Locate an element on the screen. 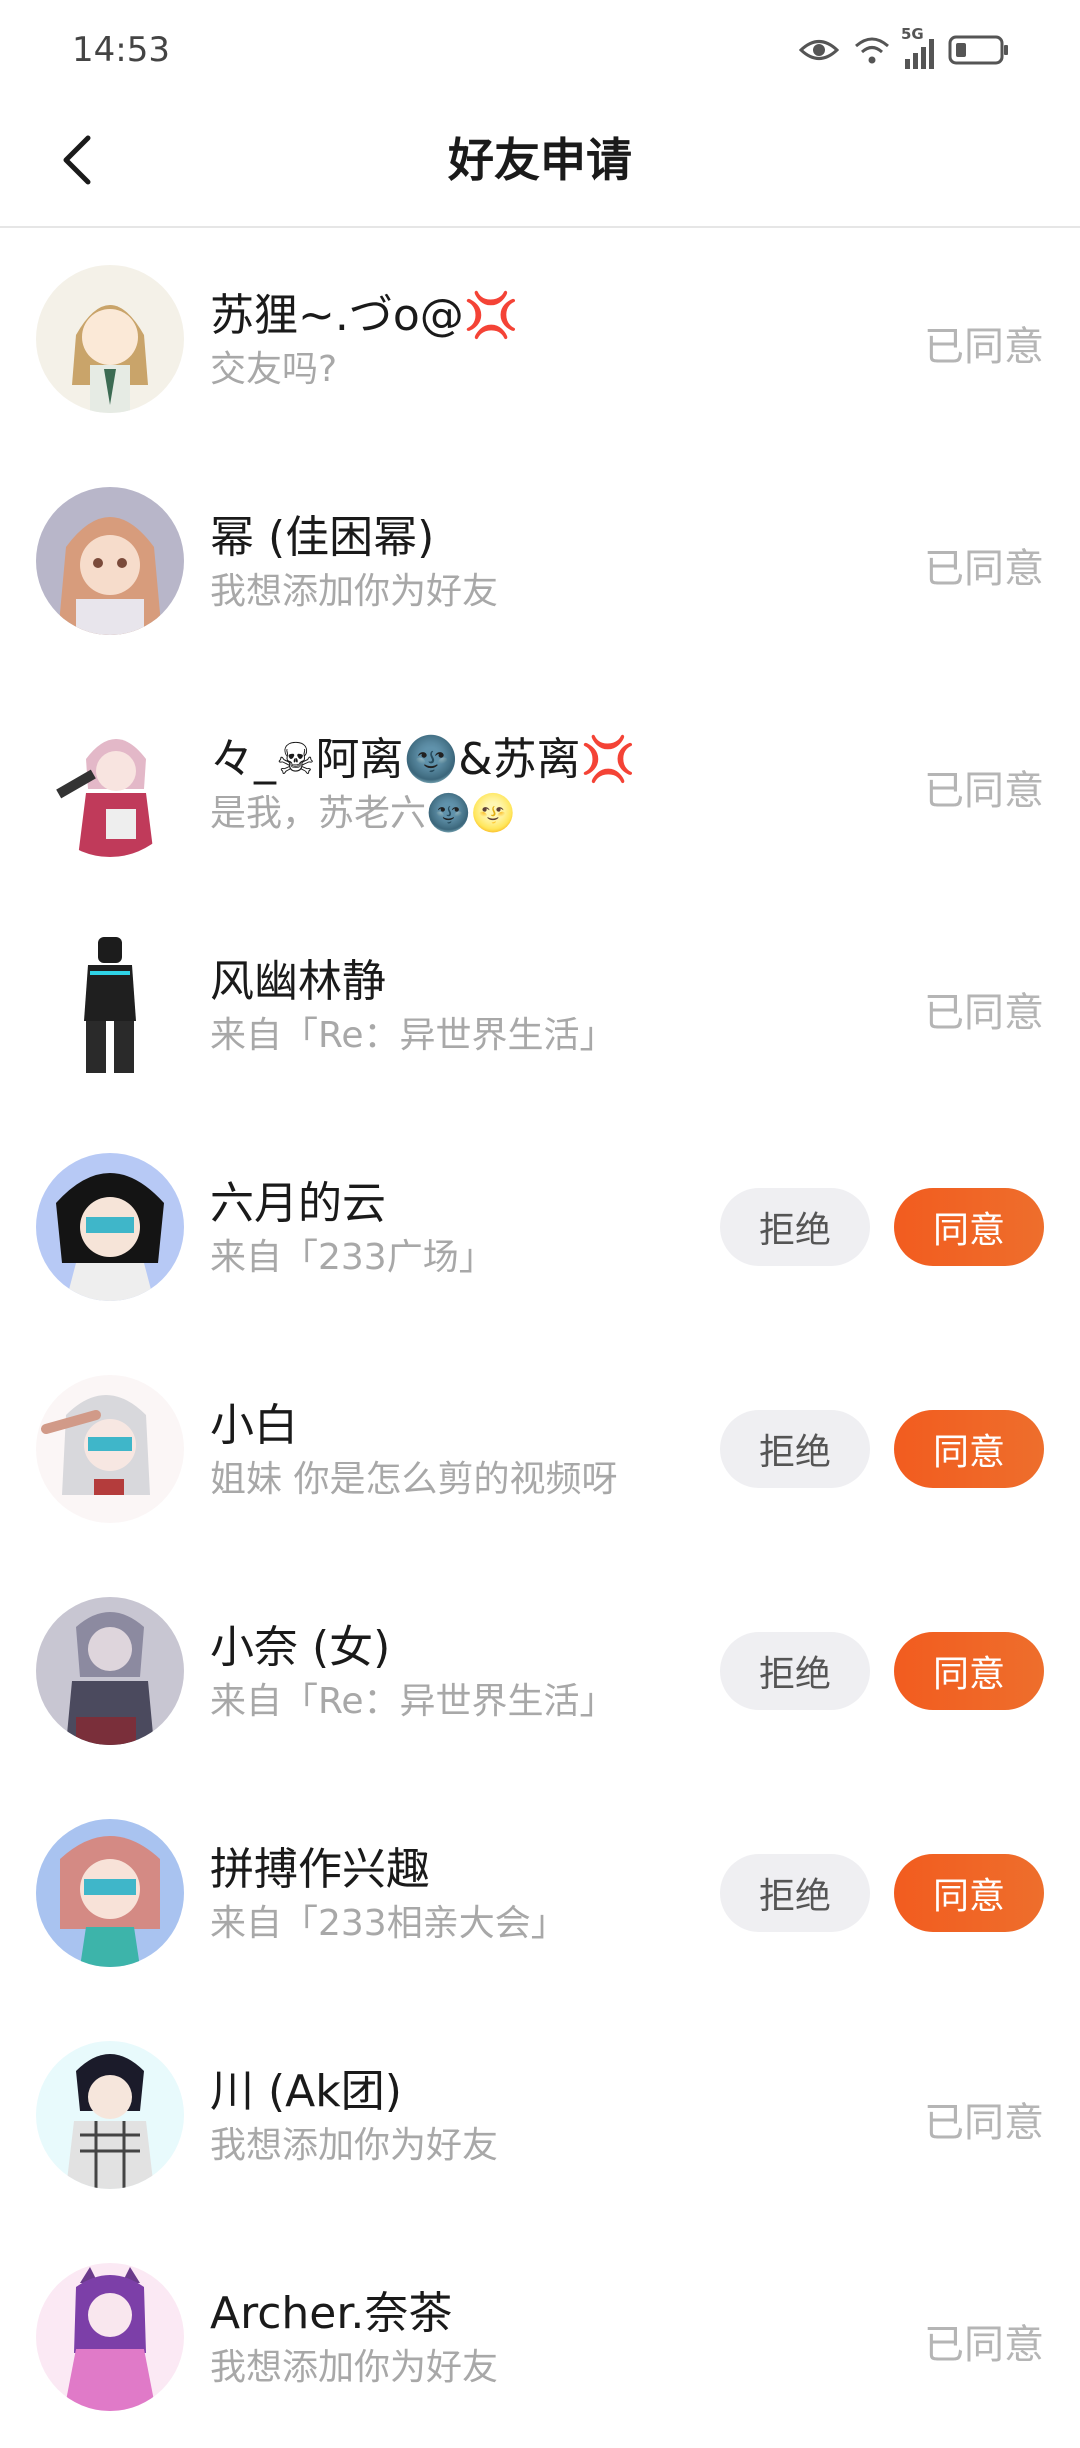 Image resolution: width=1080 pixels, height=2448 pixels. request-name: 苏狸~.づo@💢 is located at coordinates (364, 315).